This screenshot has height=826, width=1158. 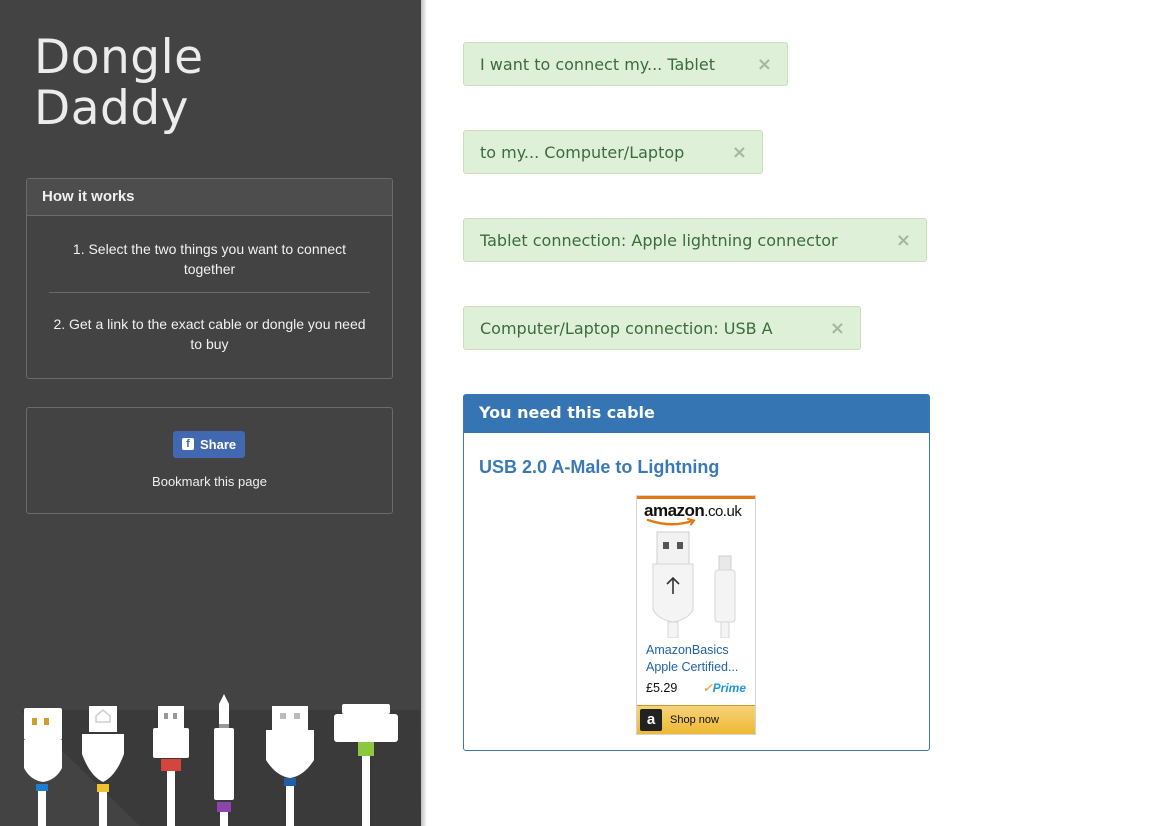 I want to click on share-panel: f Share Bookmark this page, so click(x=209, y=460).